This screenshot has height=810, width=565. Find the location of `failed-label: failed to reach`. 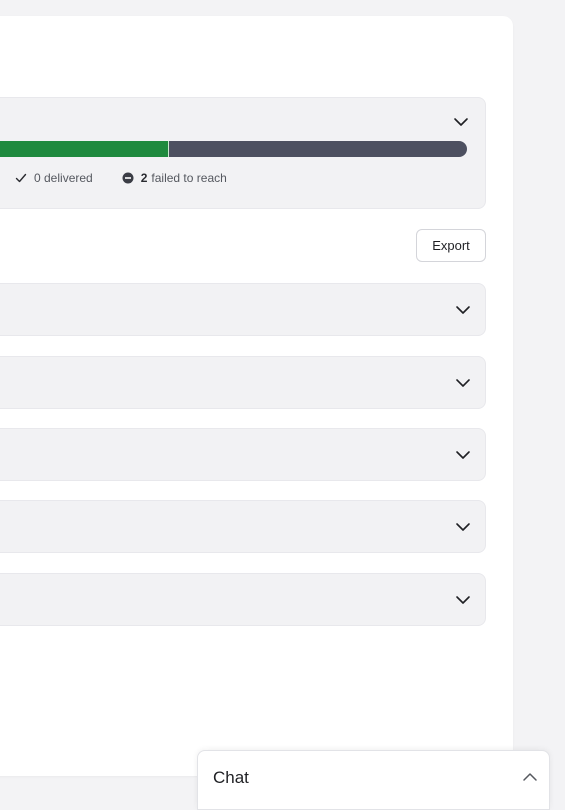

failed-label: failed to reach is located at coordinates (189, 178).